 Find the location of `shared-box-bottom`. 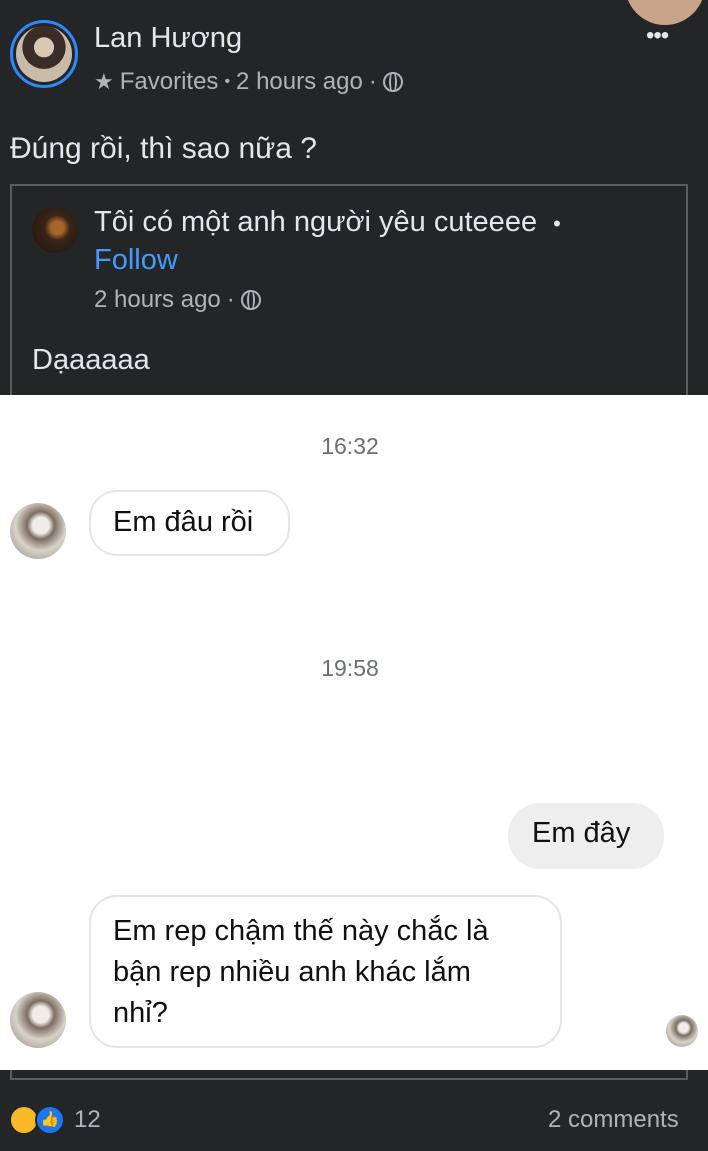

shared-box-bottom is located at coordinates (349, 1075).